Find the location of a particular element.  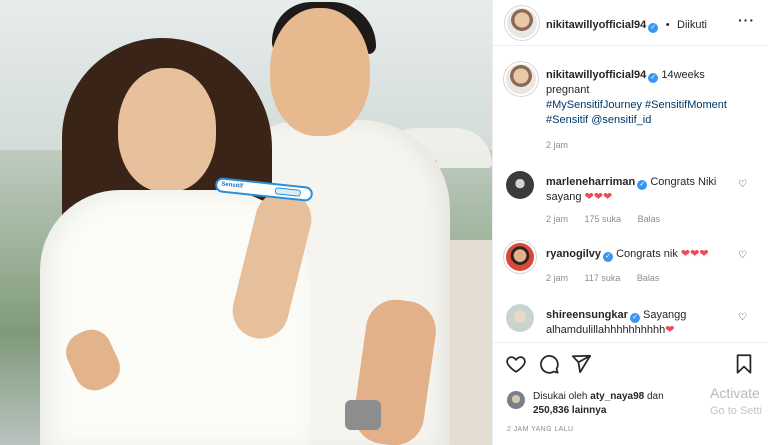

comment-body: ryanogilvy ✓ Congrats nik ❤❤❤ is located at coordinates (646, 254).